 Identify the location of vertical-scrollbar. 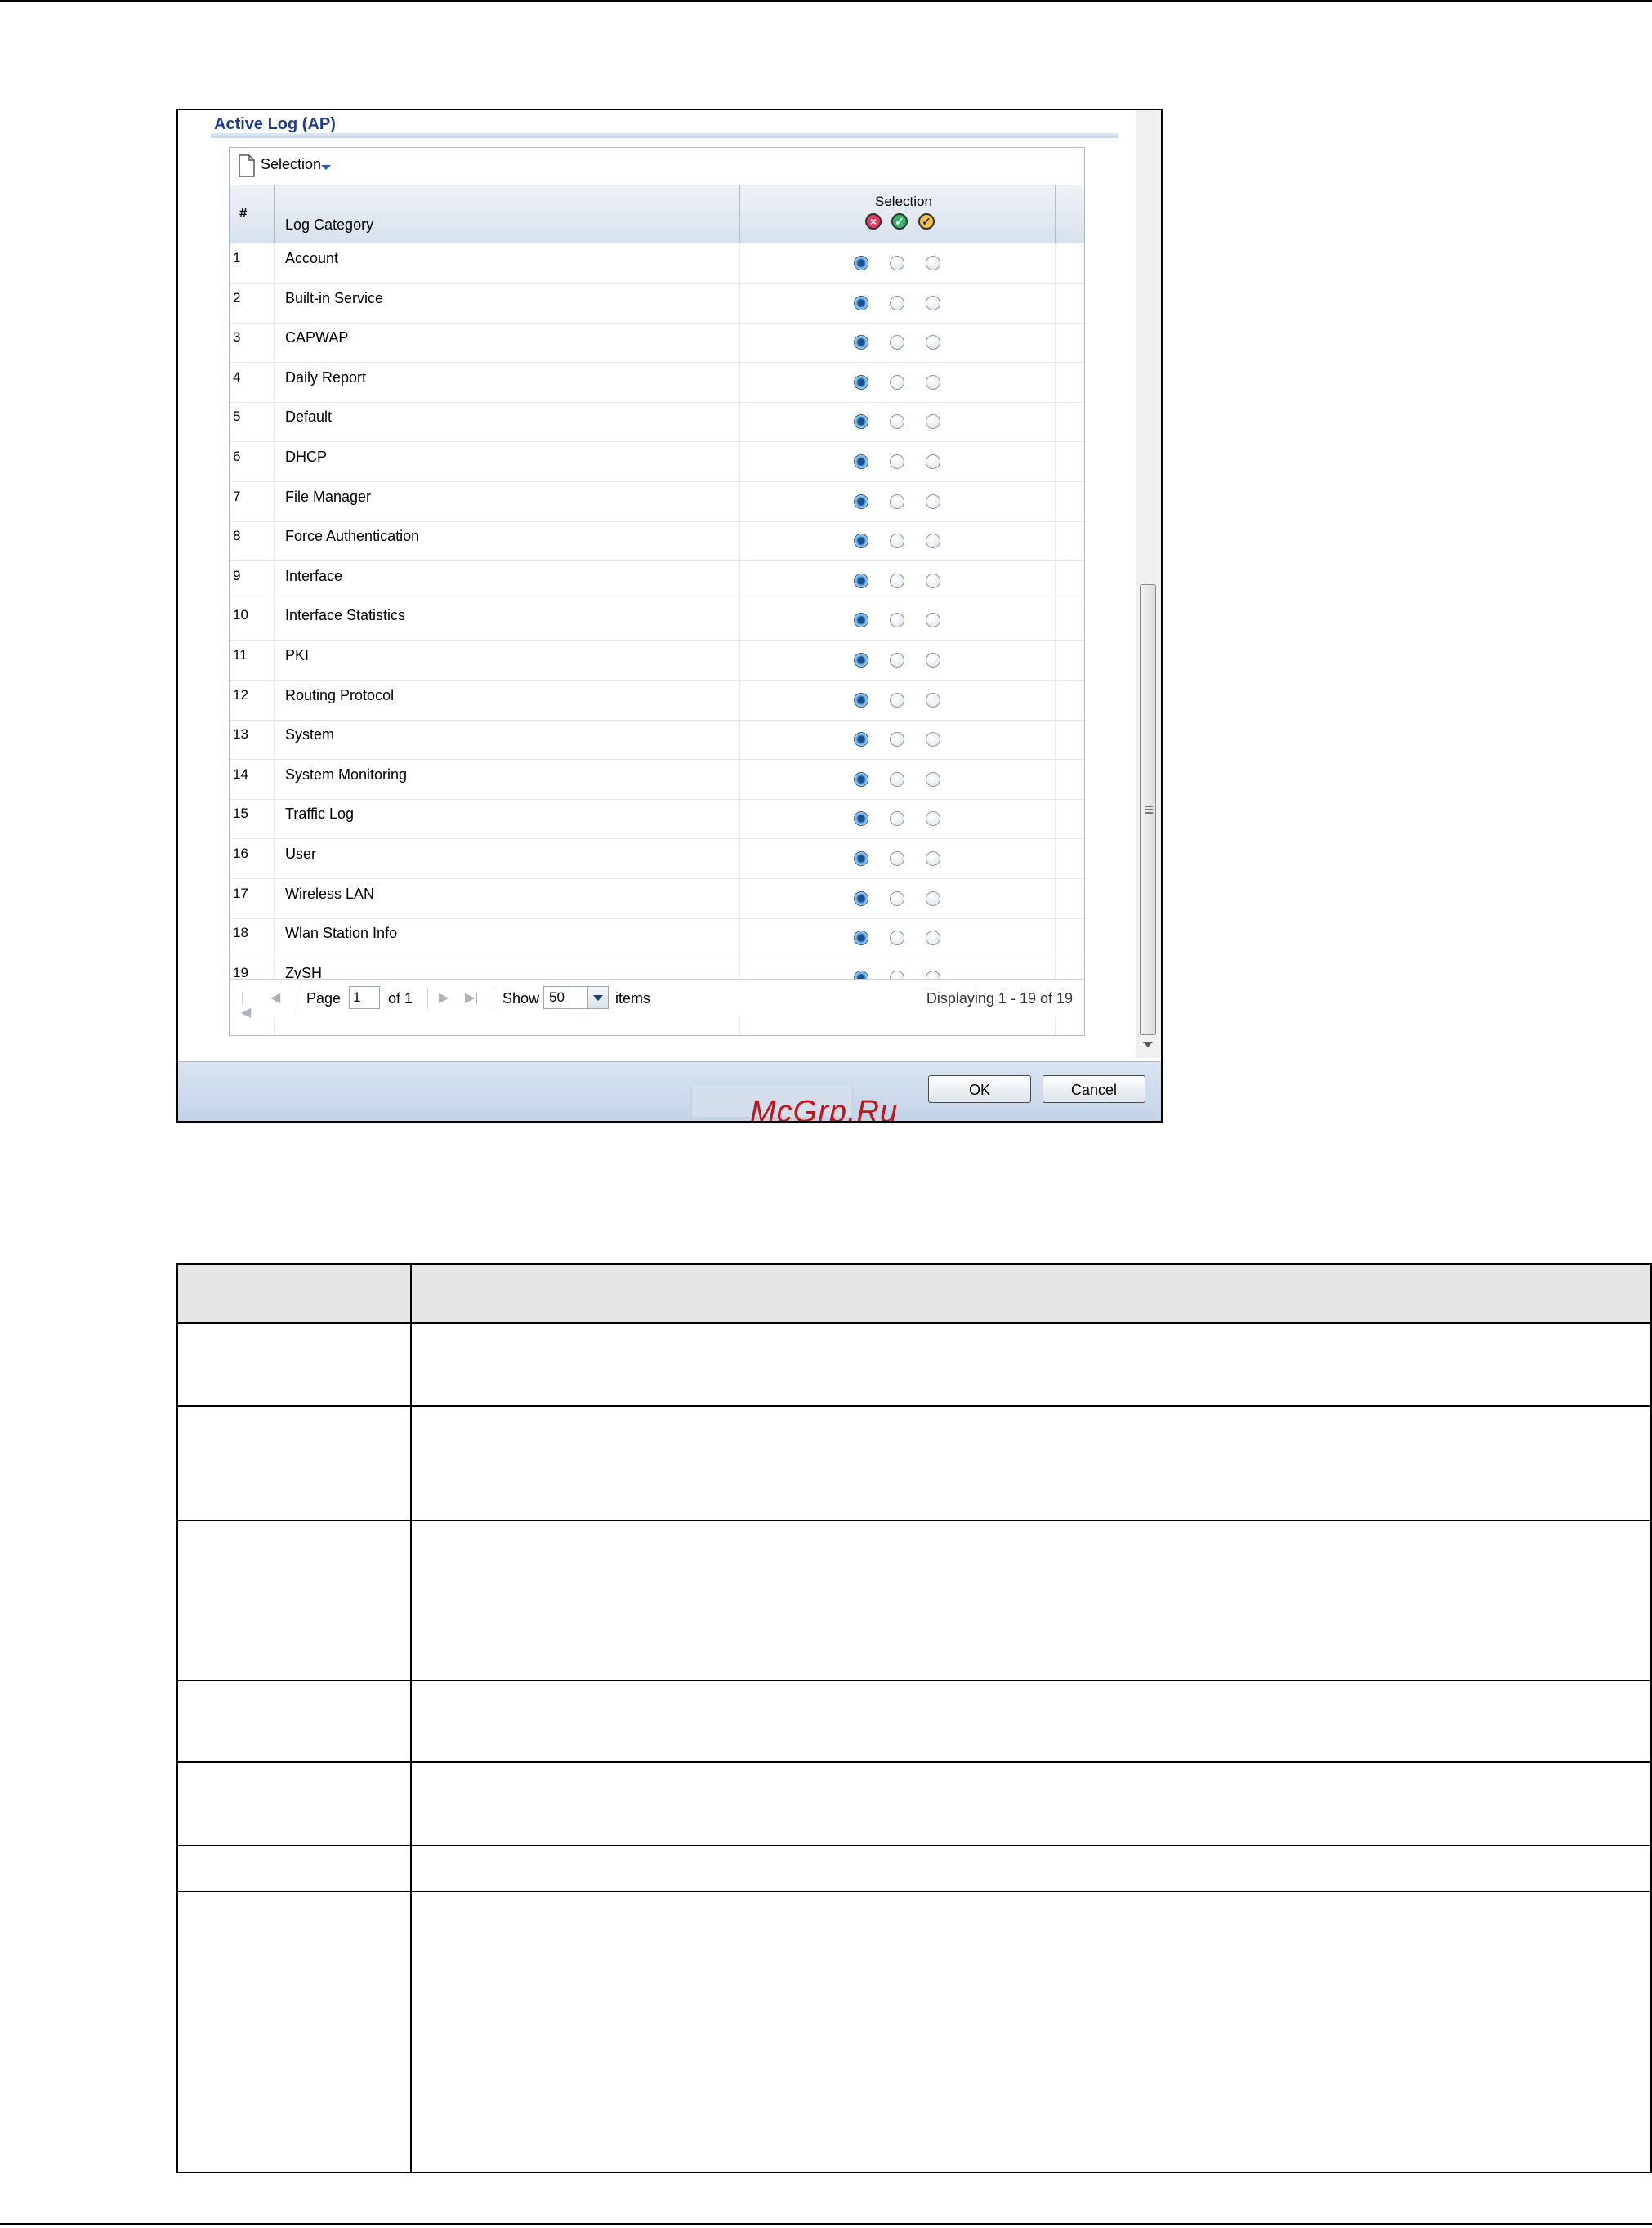
(1148, 584).